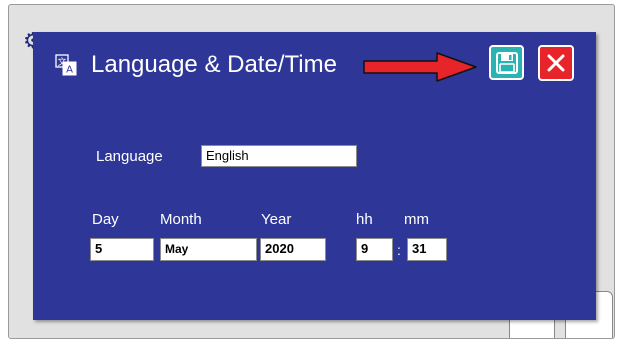 This screenshot has width=619, height=345. What do you see at coordinates (374, 249) in the screenshot?
I see `hour-field: 9` at bounding box center [374, 249].